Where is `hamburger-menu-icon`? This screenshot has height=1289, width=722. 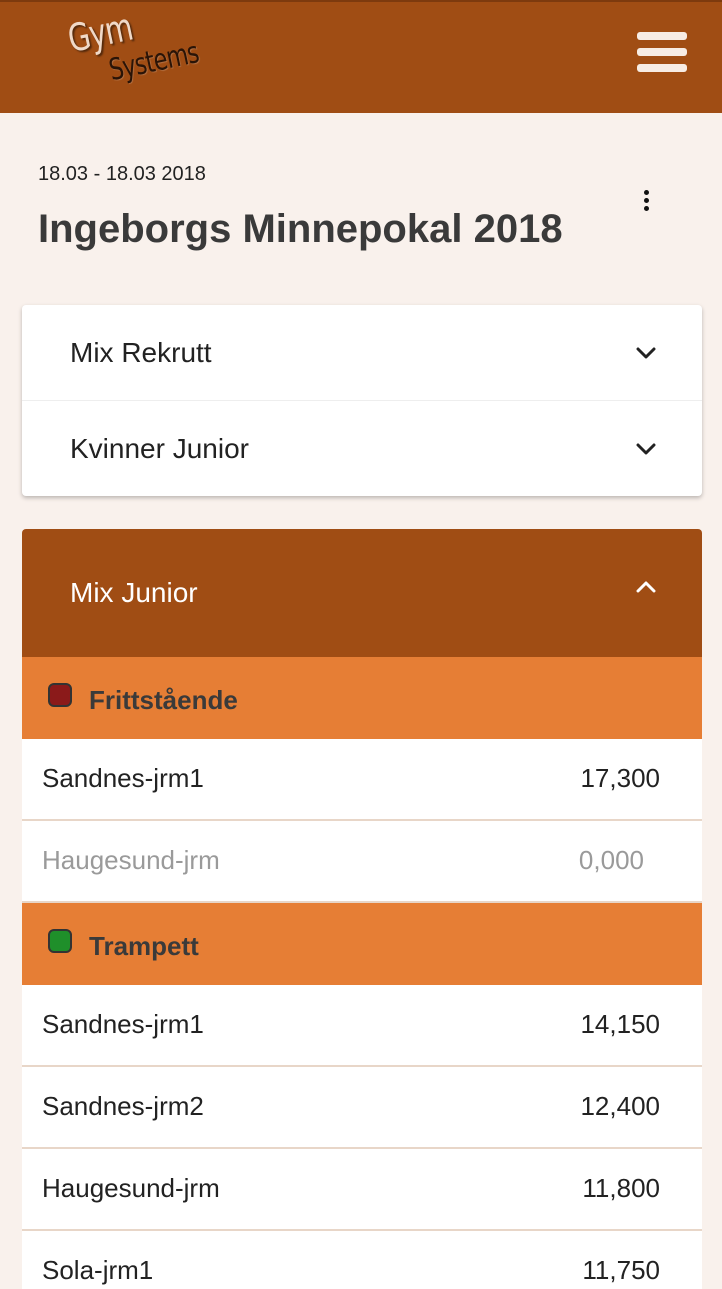
hamburger-menu-icon is located at coordinates (662, 53).